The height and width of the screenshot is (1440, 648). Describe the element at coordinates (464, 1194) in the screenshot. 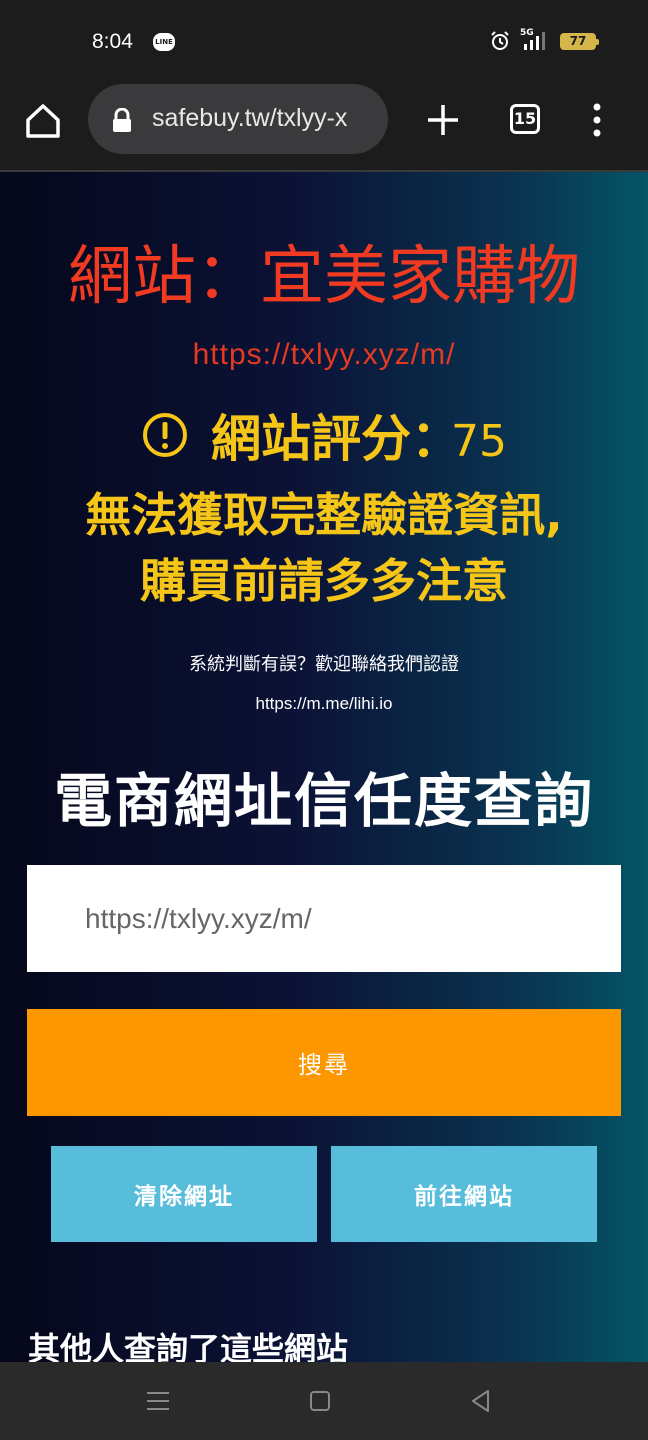

I see `go-to-site-button: 前往網站` at that location.